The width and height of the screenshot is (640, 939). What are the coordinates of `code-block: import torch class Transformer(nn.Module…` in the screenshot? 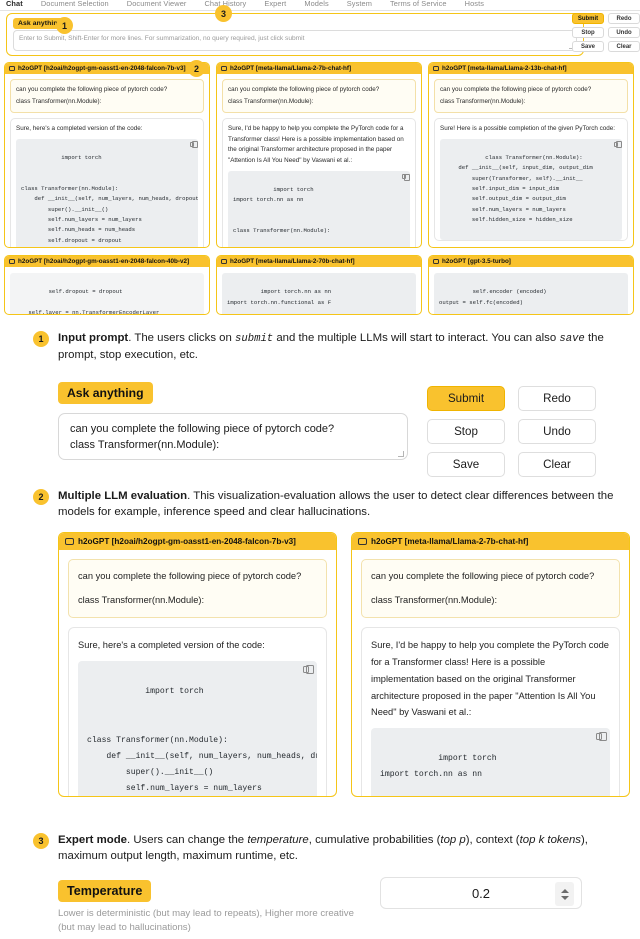 It's located at (197, 728).